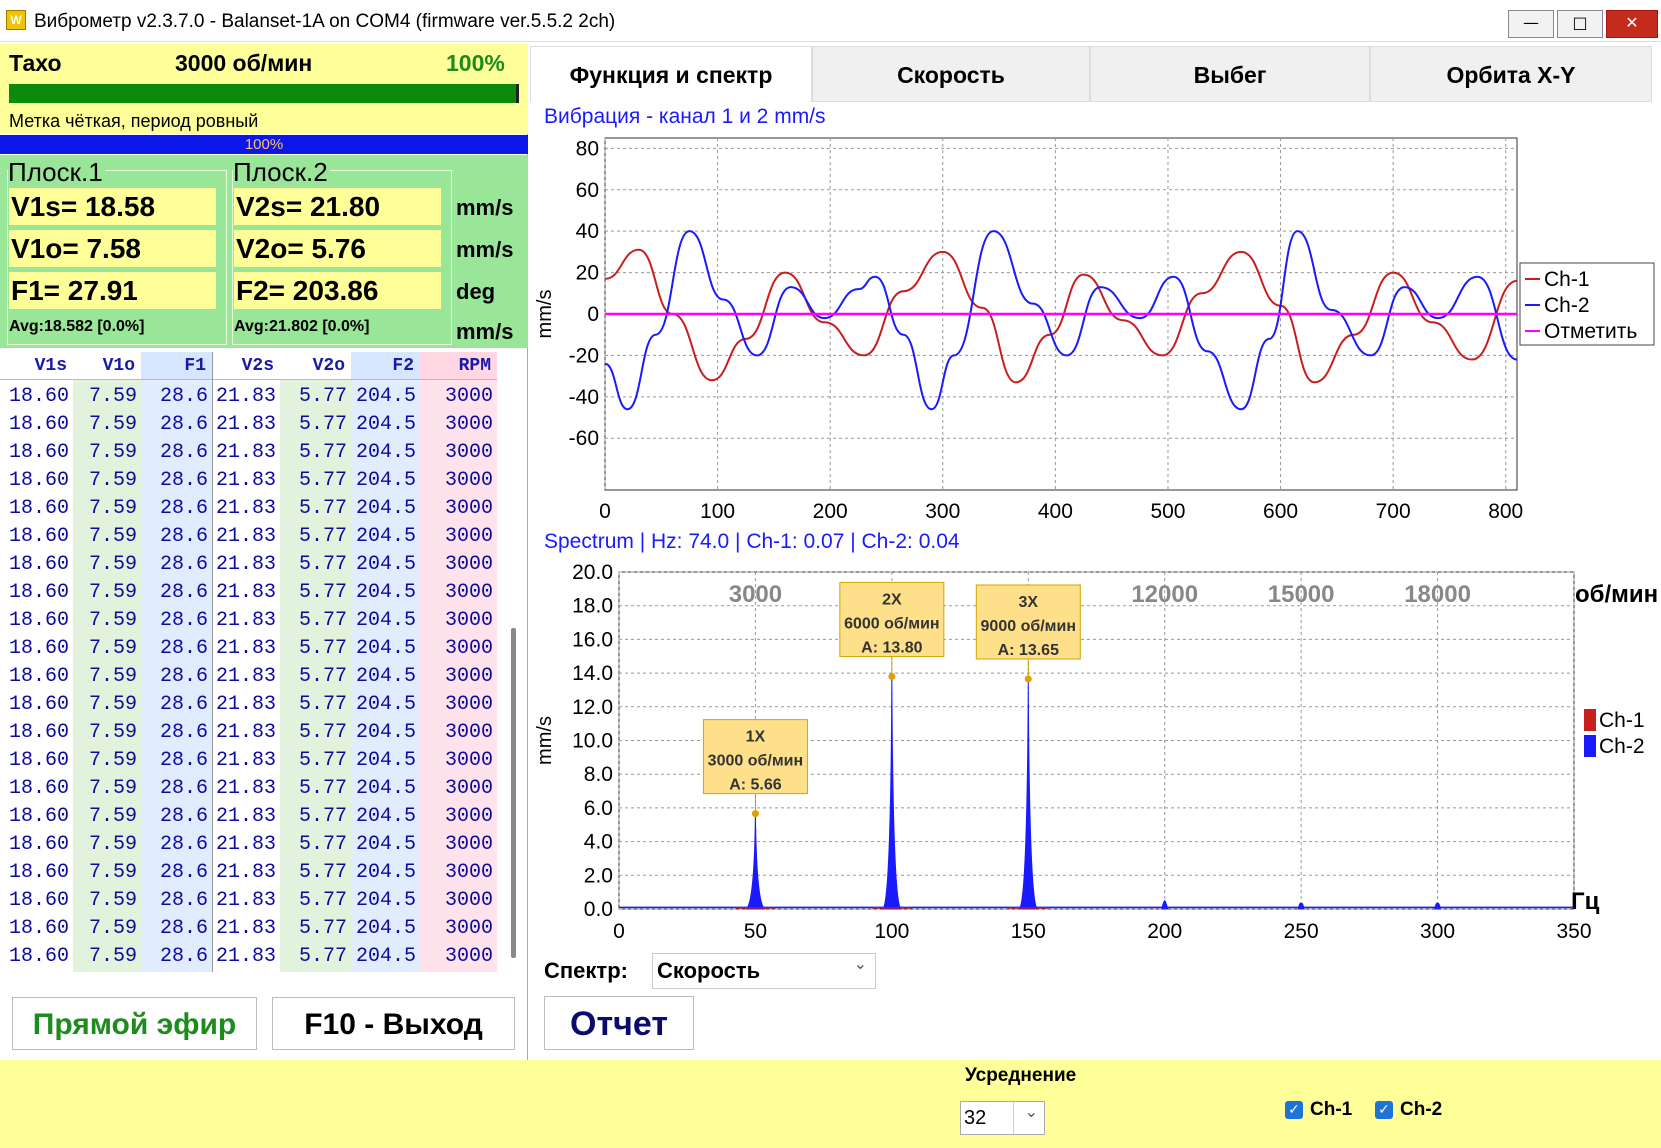  Describe the element at coordinates (685, 116) in the screenshot. I see `waveform-chart-title: Вибрация - канал 1 и 2 mm/s` at that location.